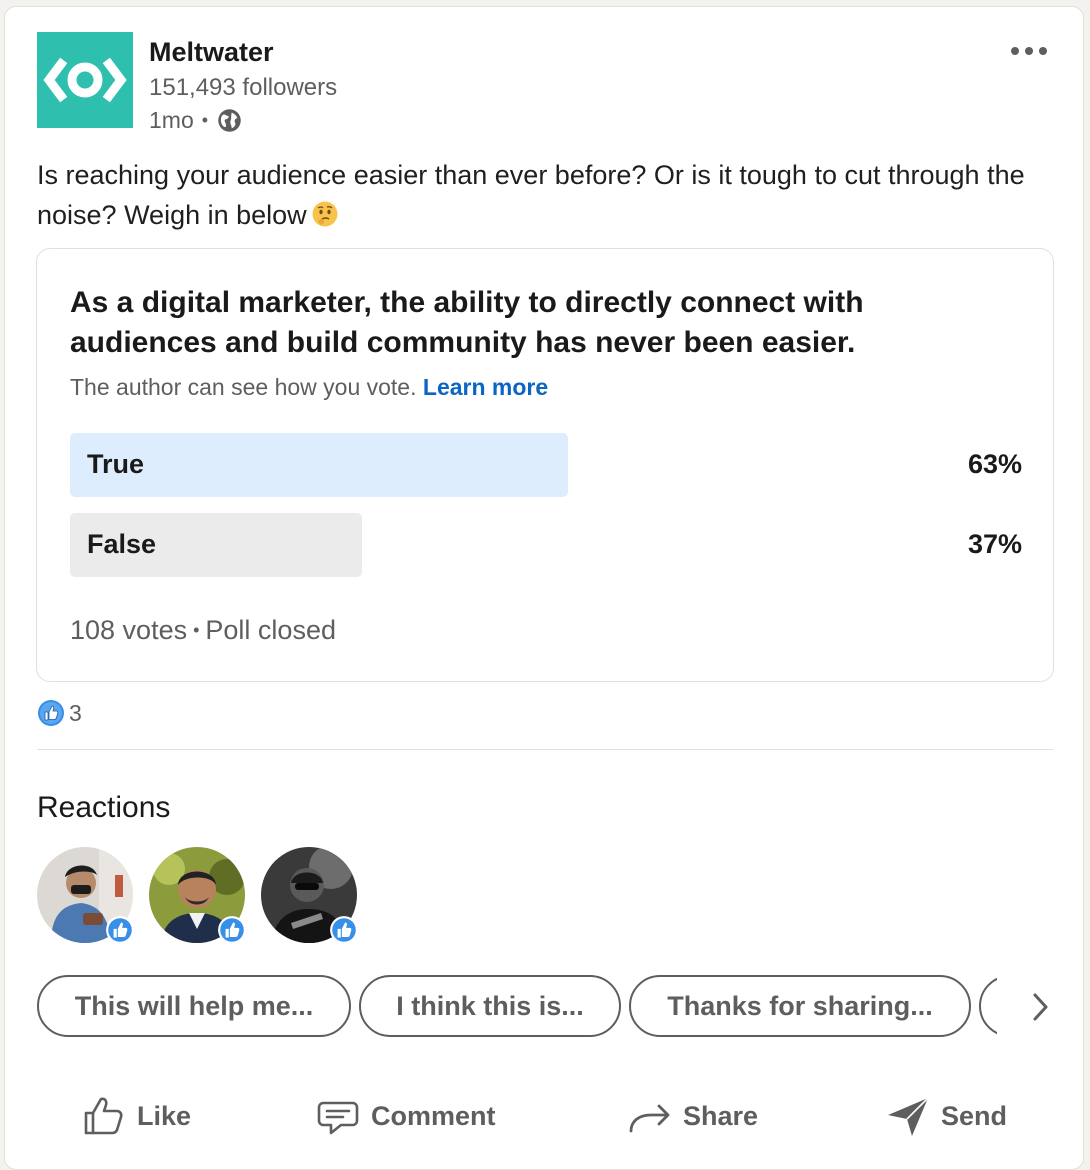 This screenshot has height=1170, width=1090. I want to click on follower-count: 151,493 followers, so click(243, 87).